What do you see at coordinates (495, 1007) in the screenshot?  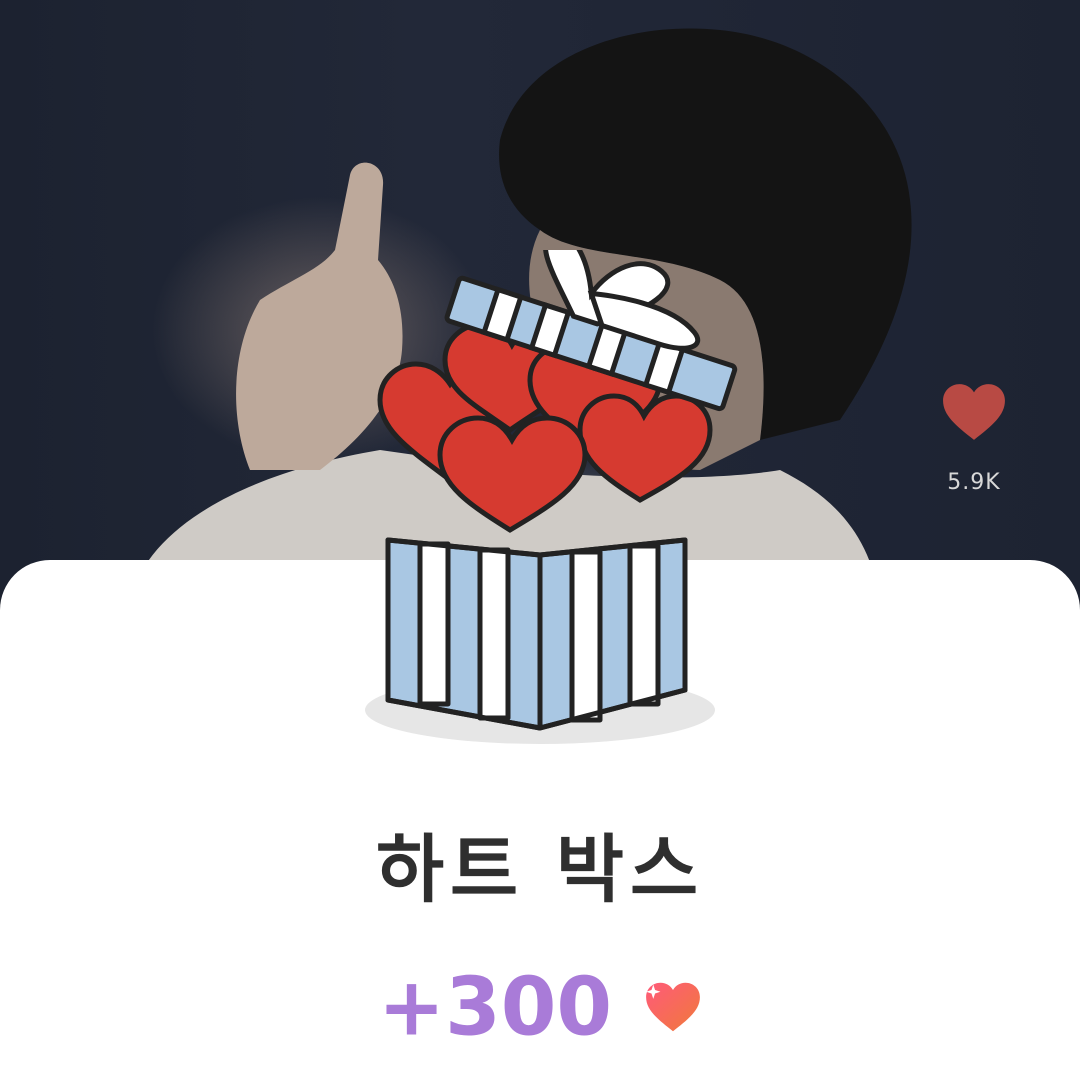 I see `reward-amount: +300` at bounding box center [495, 1007].